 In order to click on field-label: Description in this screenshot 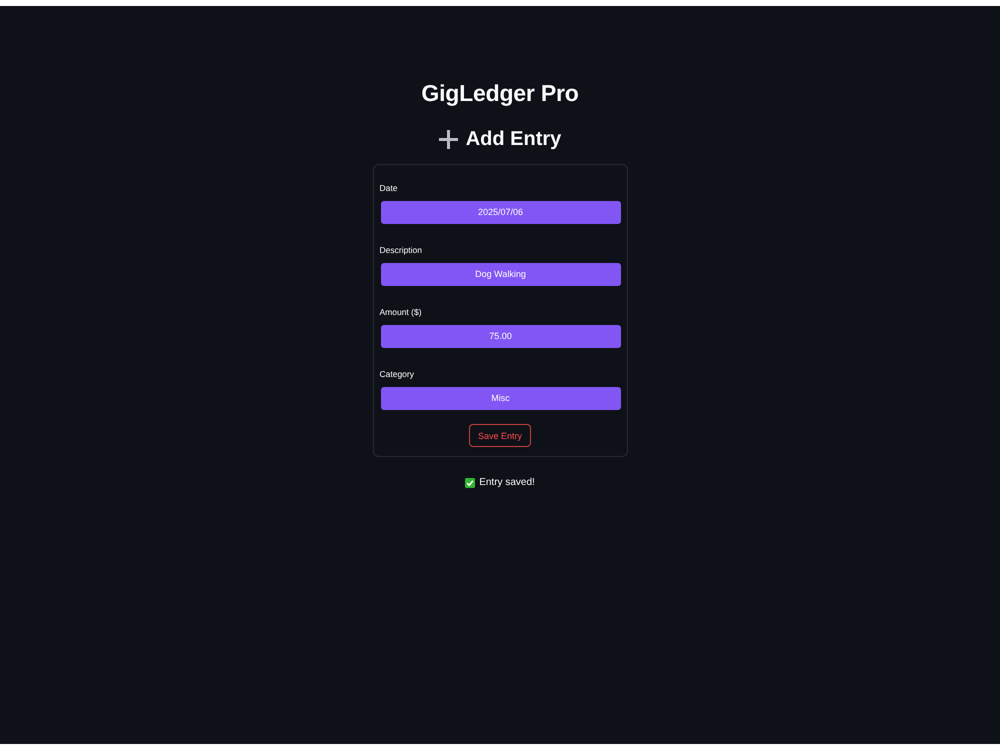, I will do `click(402, 250)`.